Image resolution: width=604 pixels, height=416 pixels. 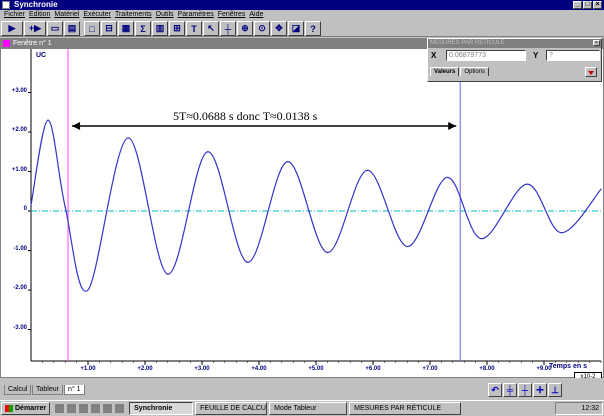 What do you see at coordinates (60, 408) in the screenshot?
I see `desktop-icon` at bounding box center [60, 408].